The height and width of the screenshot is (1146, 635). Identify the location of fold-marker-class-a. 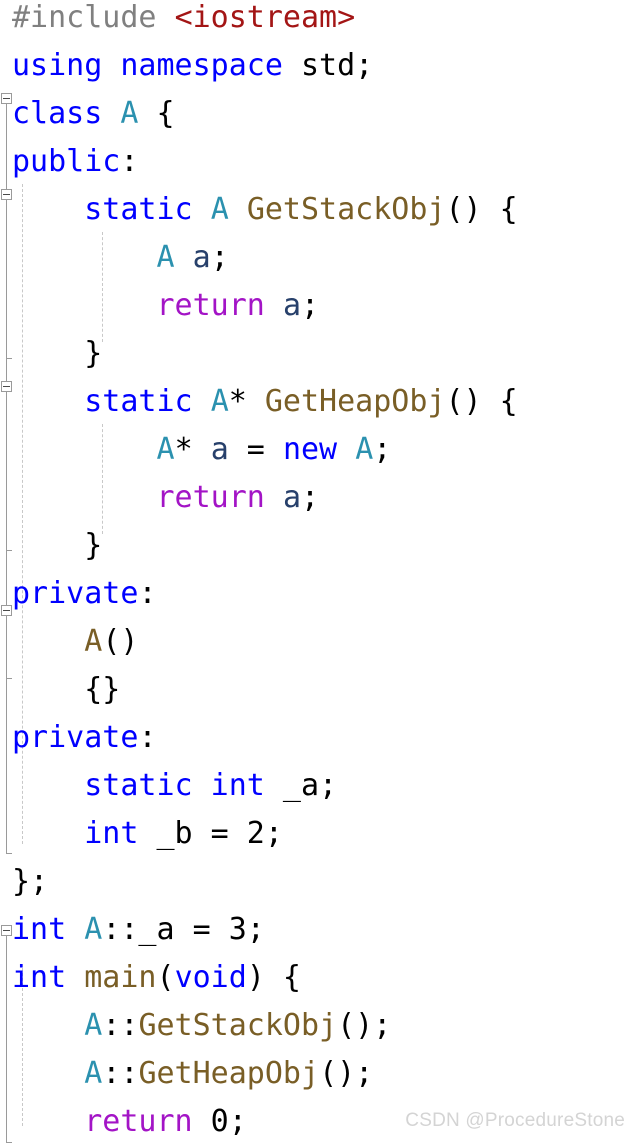
(6, 98).